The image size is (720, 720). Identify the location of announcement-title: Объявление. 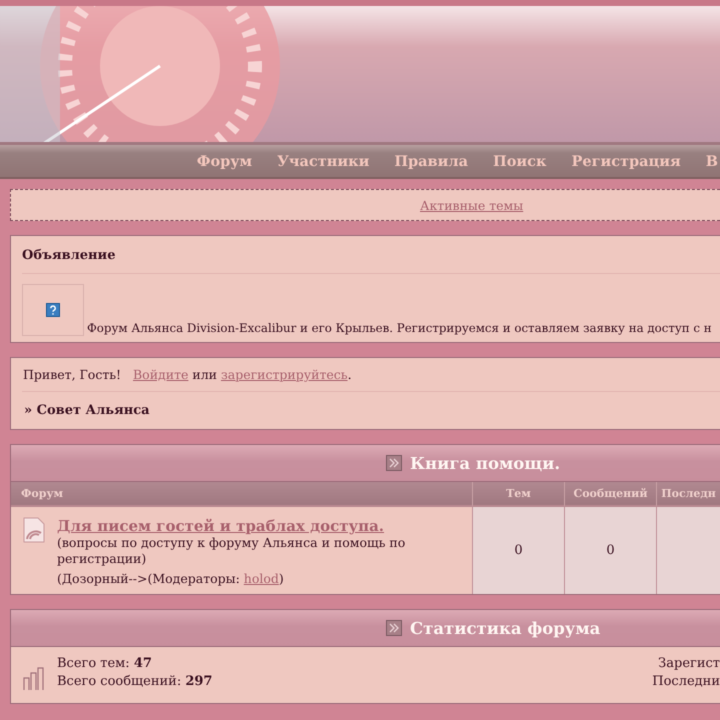
(68, 256).